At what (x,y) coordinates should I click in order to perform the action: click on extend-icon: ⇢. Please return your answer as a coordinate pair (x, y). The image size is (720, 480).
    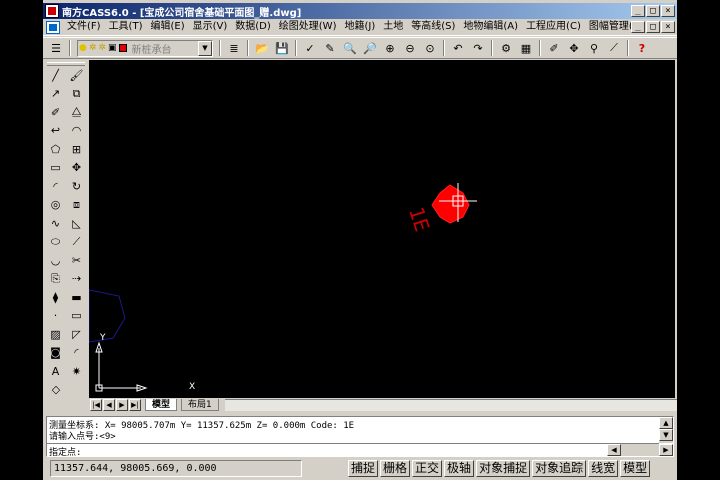
    Looking at the image, I should click on (76, 279).